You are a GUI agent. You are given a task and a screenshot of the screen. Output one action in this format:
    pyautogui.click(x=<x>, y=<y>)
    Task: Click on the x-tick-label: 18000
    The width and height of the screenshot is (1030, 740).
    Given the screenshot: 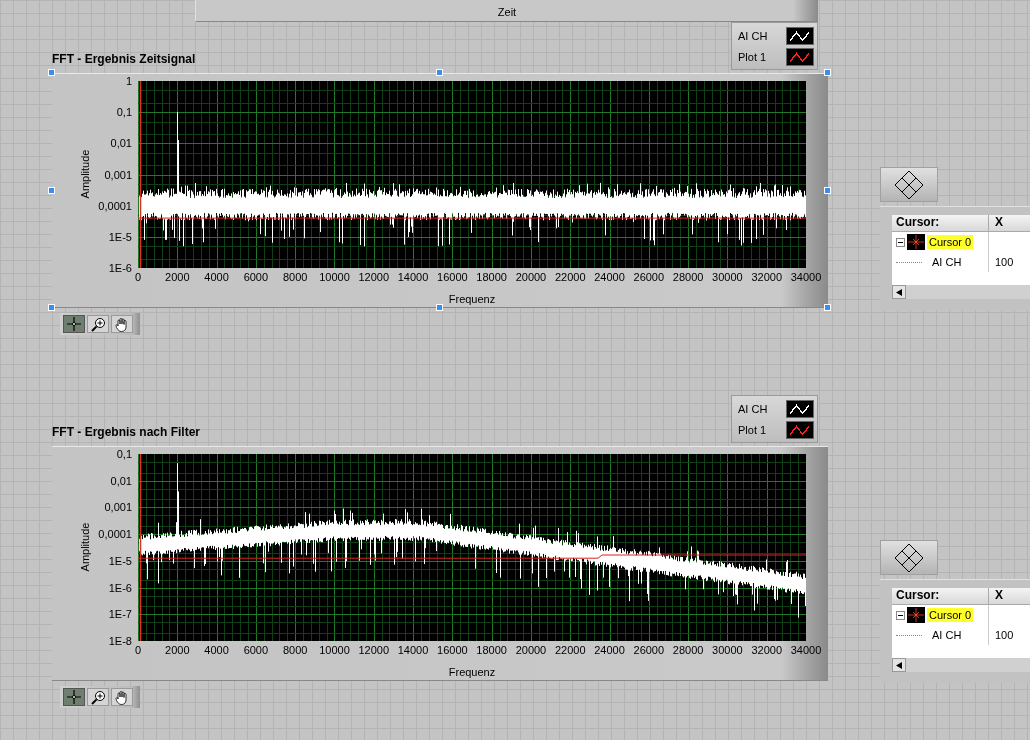 What is the action you would take?
    pyautogui.click(x=491, y=277)
    